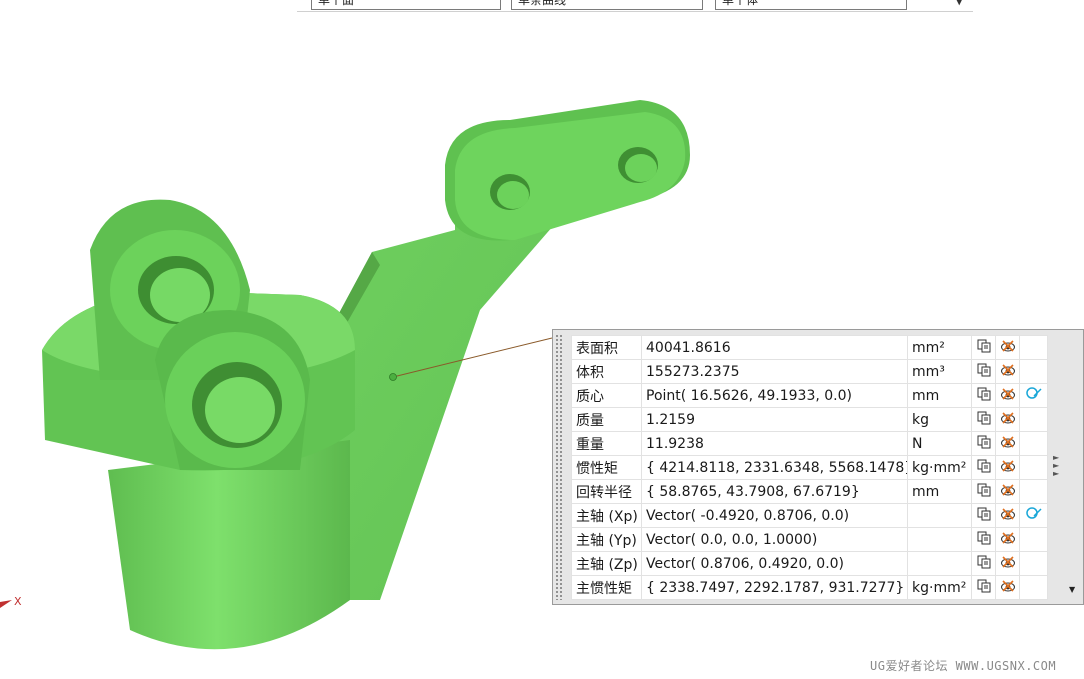 Image resolution: width=1084 pixels, height=679 pixels. Describe the element at coordinates (774, 419) in the screenshot. I see `result-value: 1.2159` at that location.